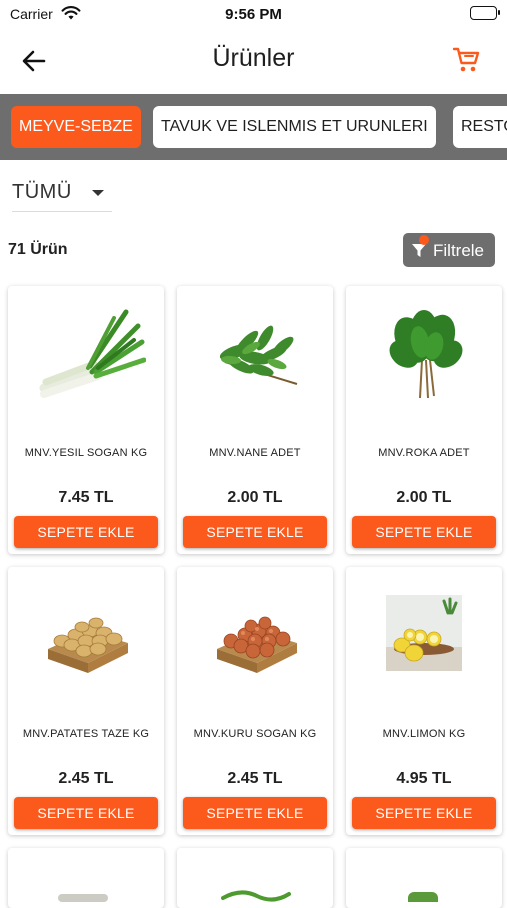 The height and width of the screenshot is (908, 507). Describe the element at coordinates (83, 898) in the screenshot. I see `product-image-partial` at that location.